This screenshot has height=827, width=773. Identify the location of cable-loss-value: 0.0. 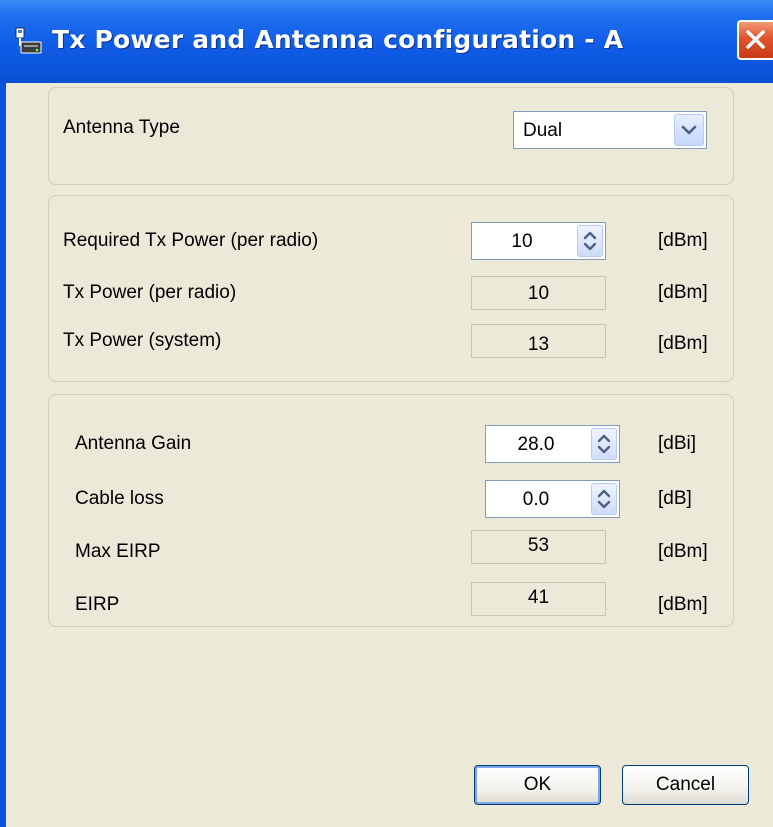
(536, 499).